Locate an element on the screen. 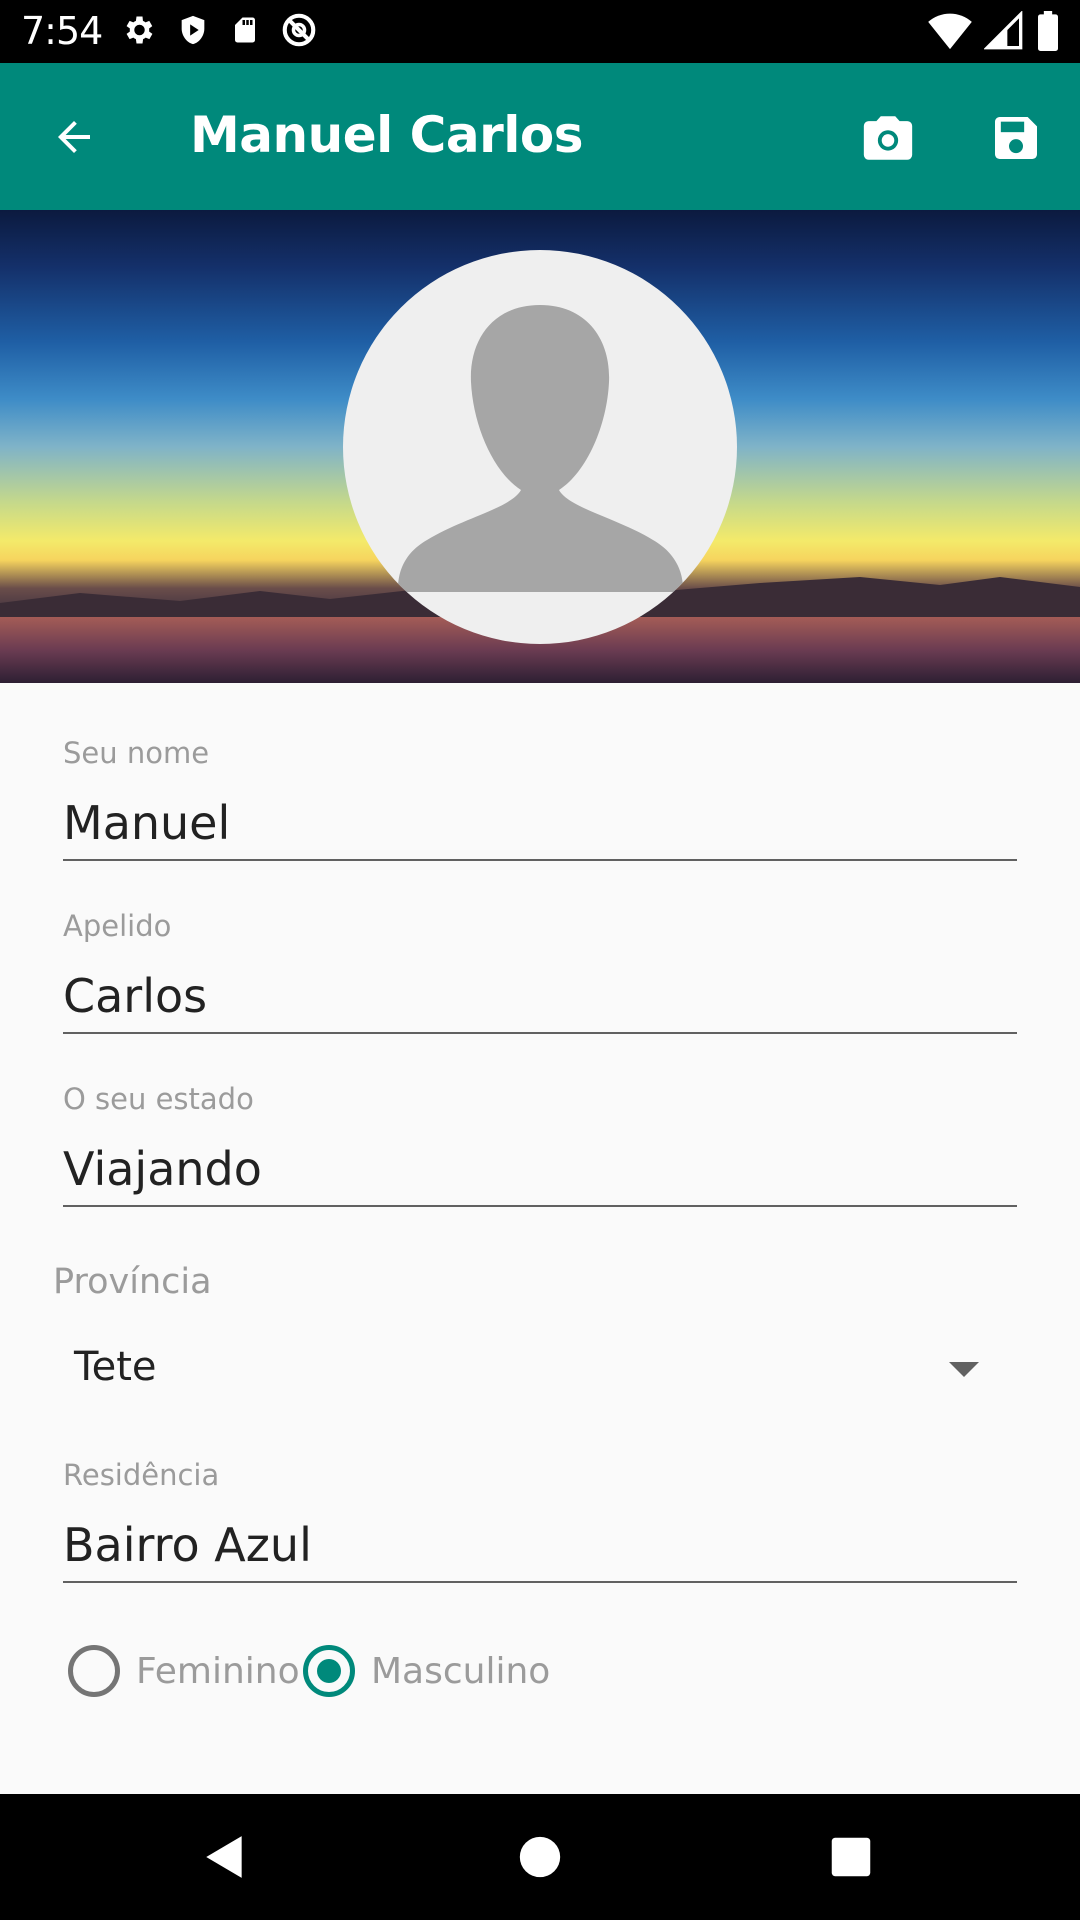 This screenshot has width=1080, height=1920. radio-feminino: Feminino is located at coordinates (184, 1671).